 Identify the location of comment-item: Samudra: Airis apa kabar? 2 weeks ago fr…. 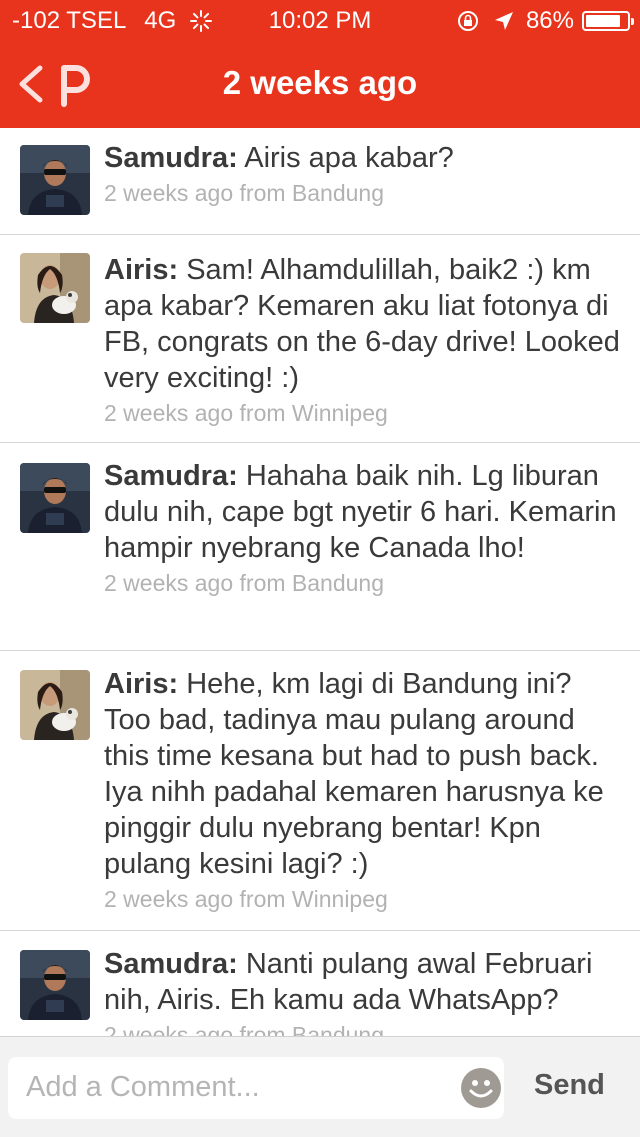
(320, 181).